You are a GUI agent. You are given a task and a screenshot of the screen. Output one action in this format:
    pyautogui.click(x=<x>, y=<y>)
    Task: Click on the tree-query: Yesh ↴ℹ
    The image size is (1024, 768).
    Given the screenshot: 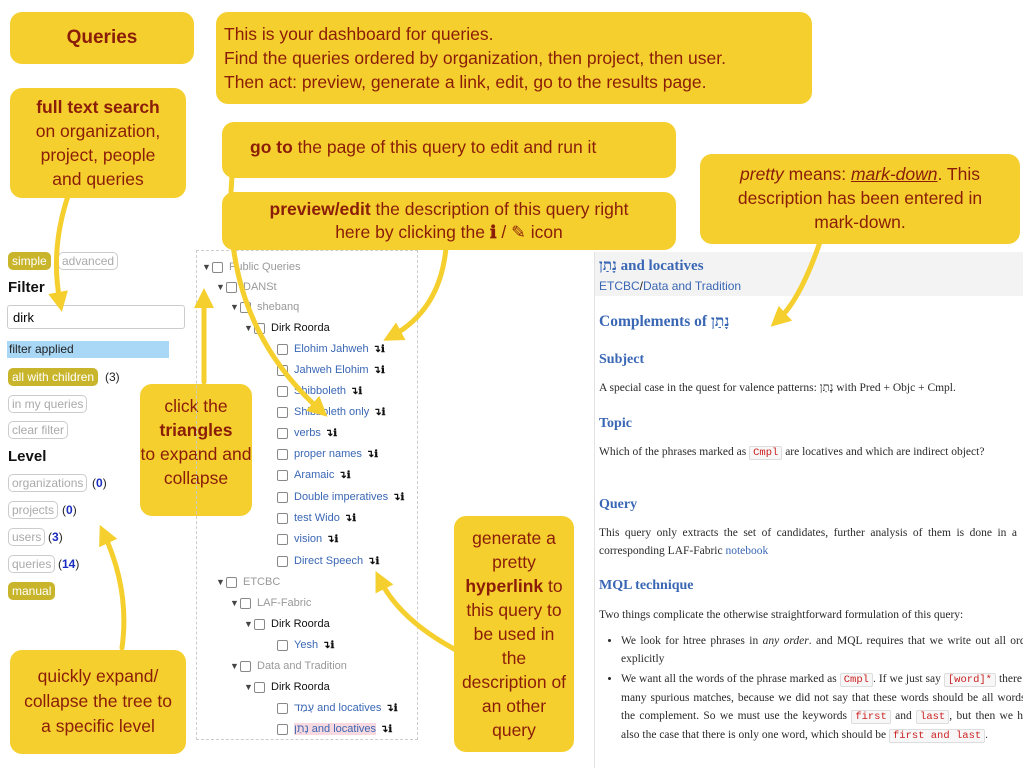 What is the action you would take?
    pyautogui.click(x=305, y=645)
    